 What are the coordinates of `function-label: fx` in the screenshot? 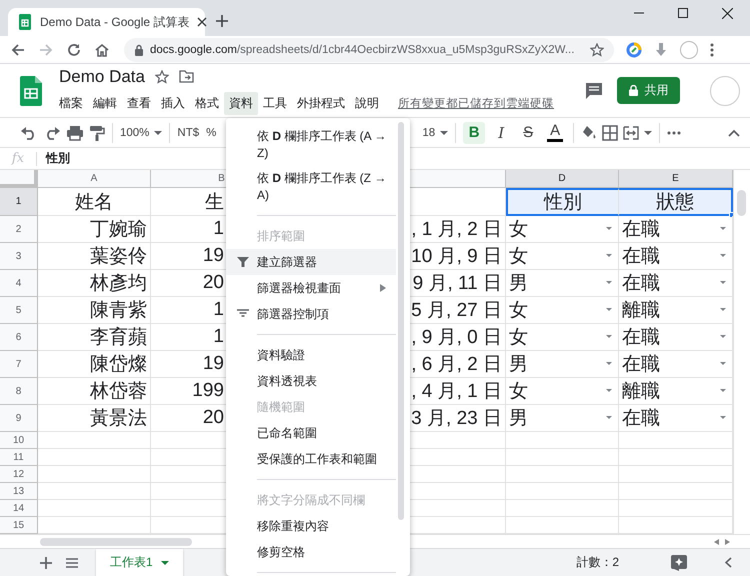 It's located at (18, 158).